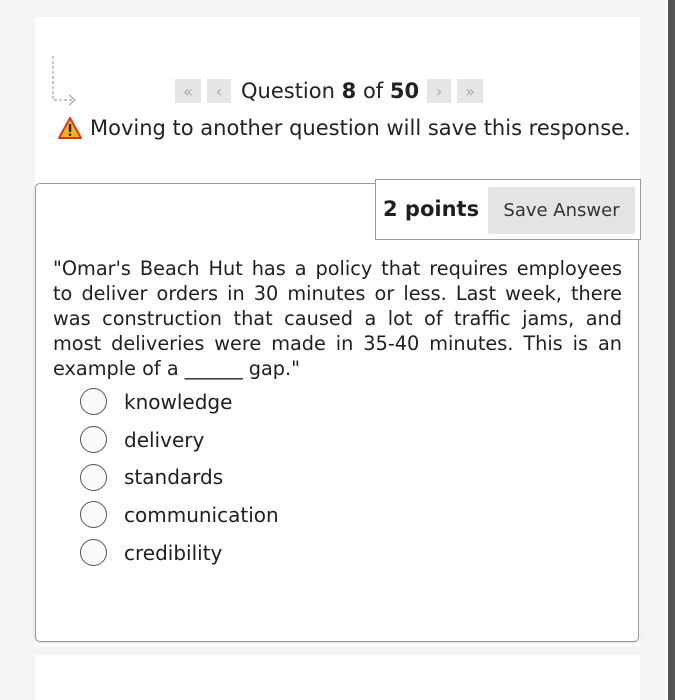 This screenshot has height=700, width=675. I want to click on indent-arrow-icon, so click(64, 81).